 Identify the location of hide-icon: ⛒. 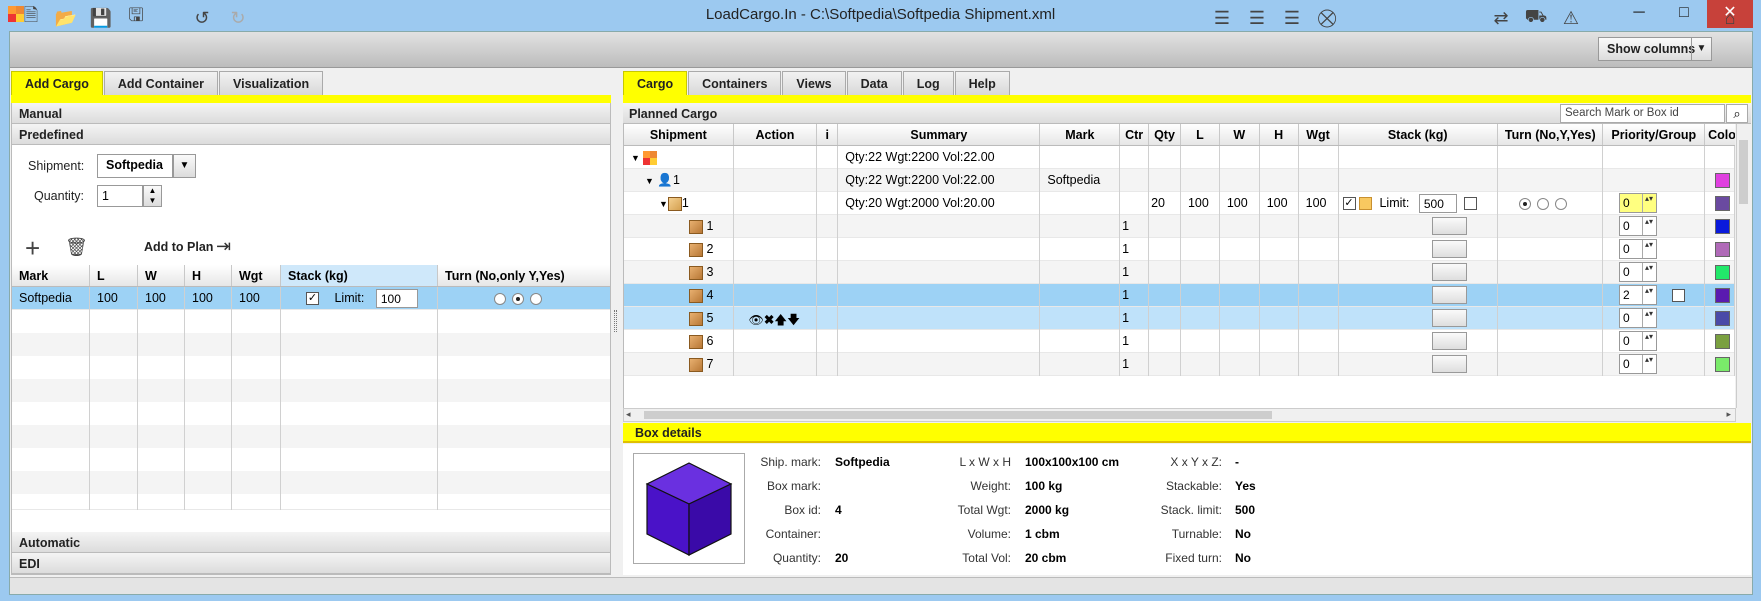
(1327, 18).